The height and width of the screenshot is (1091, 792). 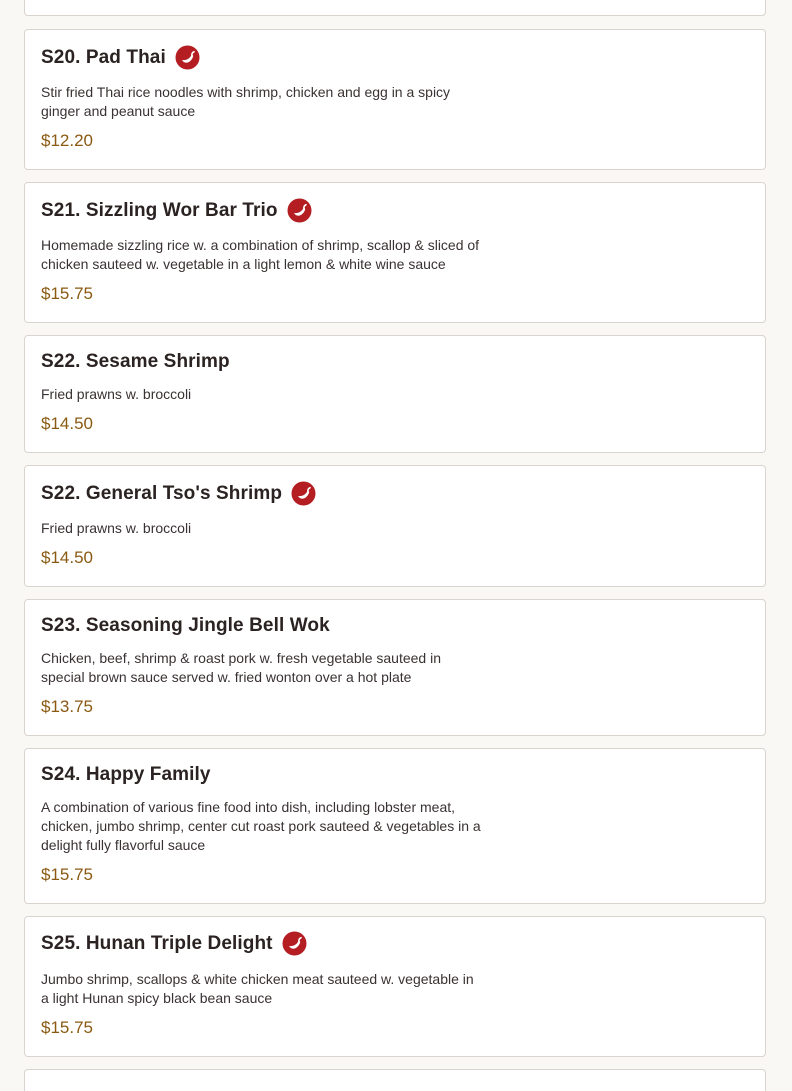 What do you see at coordinates (67, 706) in the screenshot?
I see `menu-item-price: $13.75` at bounding box center [67, 706].